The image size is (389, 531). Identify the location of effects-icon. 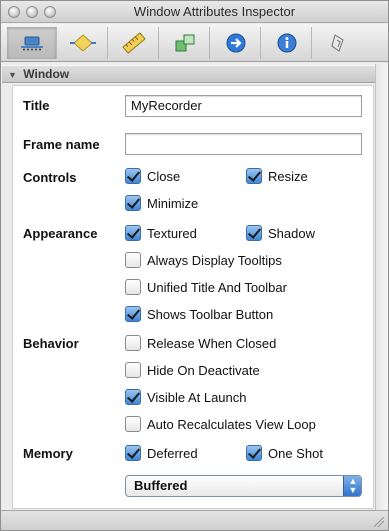
(82, 43).